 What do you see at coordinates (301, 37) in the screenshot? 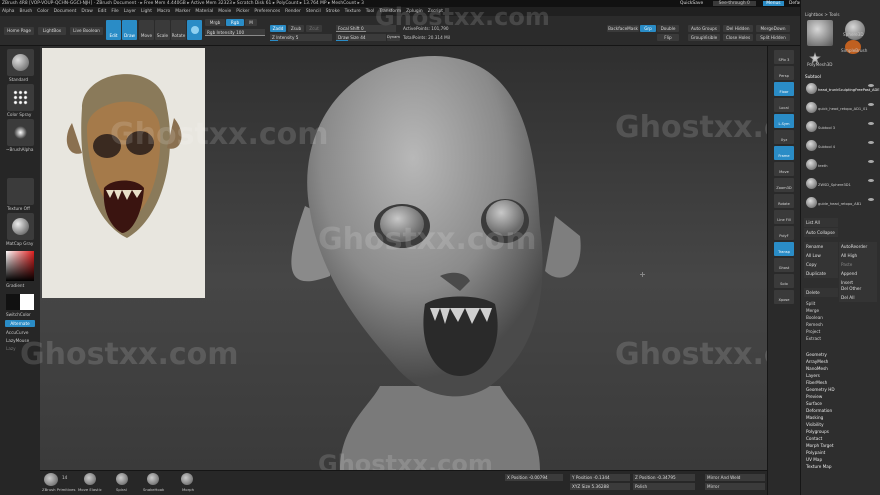
I see `z-intensity-slider: Z Intensity 5` at bounding box center [301, 37].